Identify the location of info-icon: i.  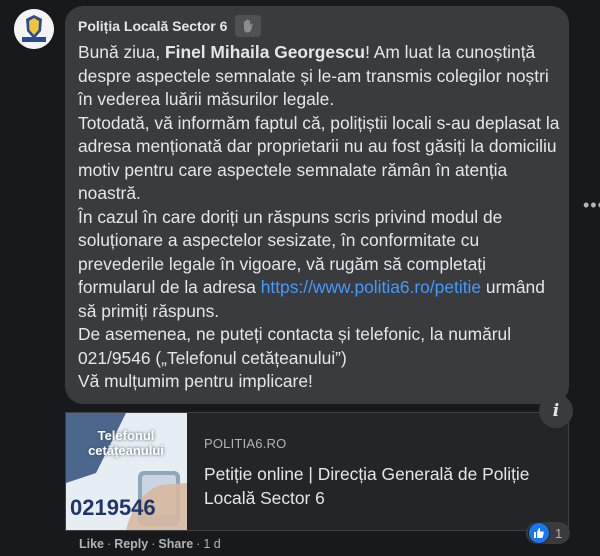
(556, 411).